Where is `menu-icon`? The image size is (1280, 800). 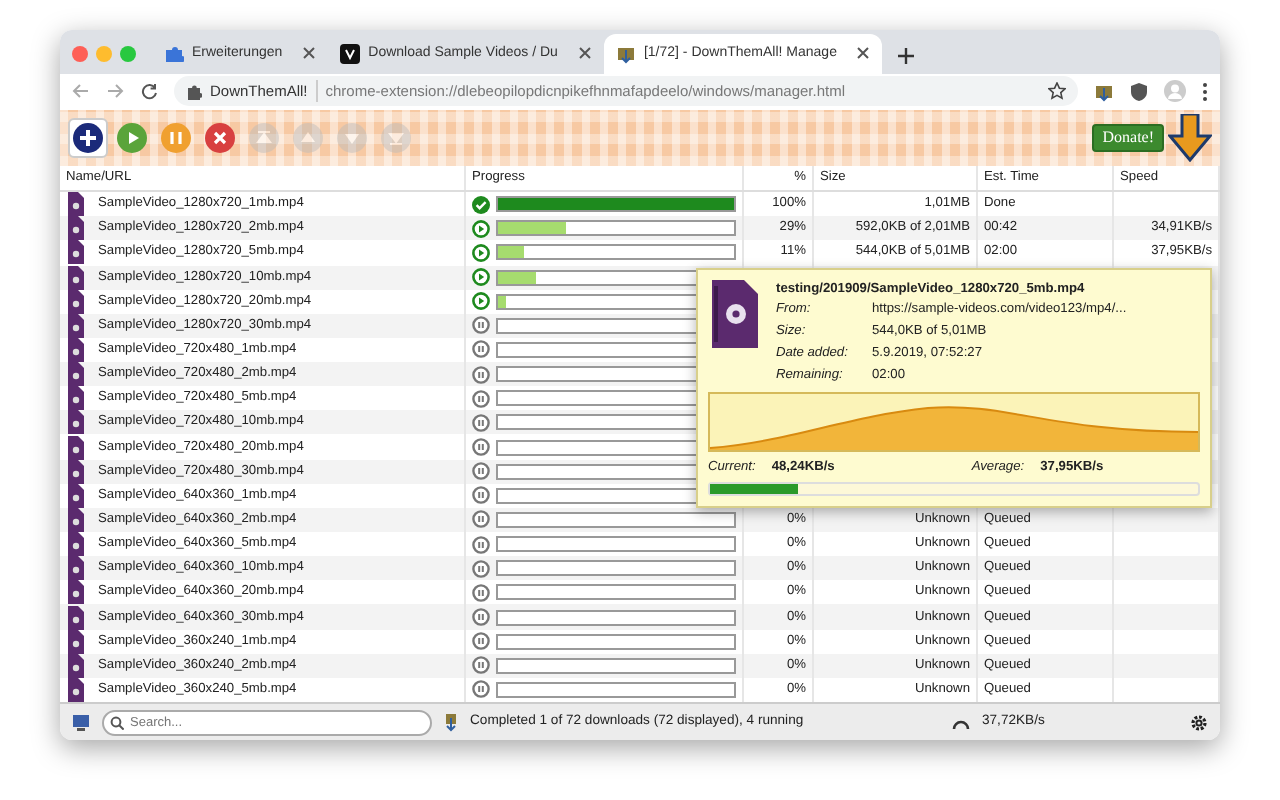
menu-icon is located at coordinates (1205, 91).